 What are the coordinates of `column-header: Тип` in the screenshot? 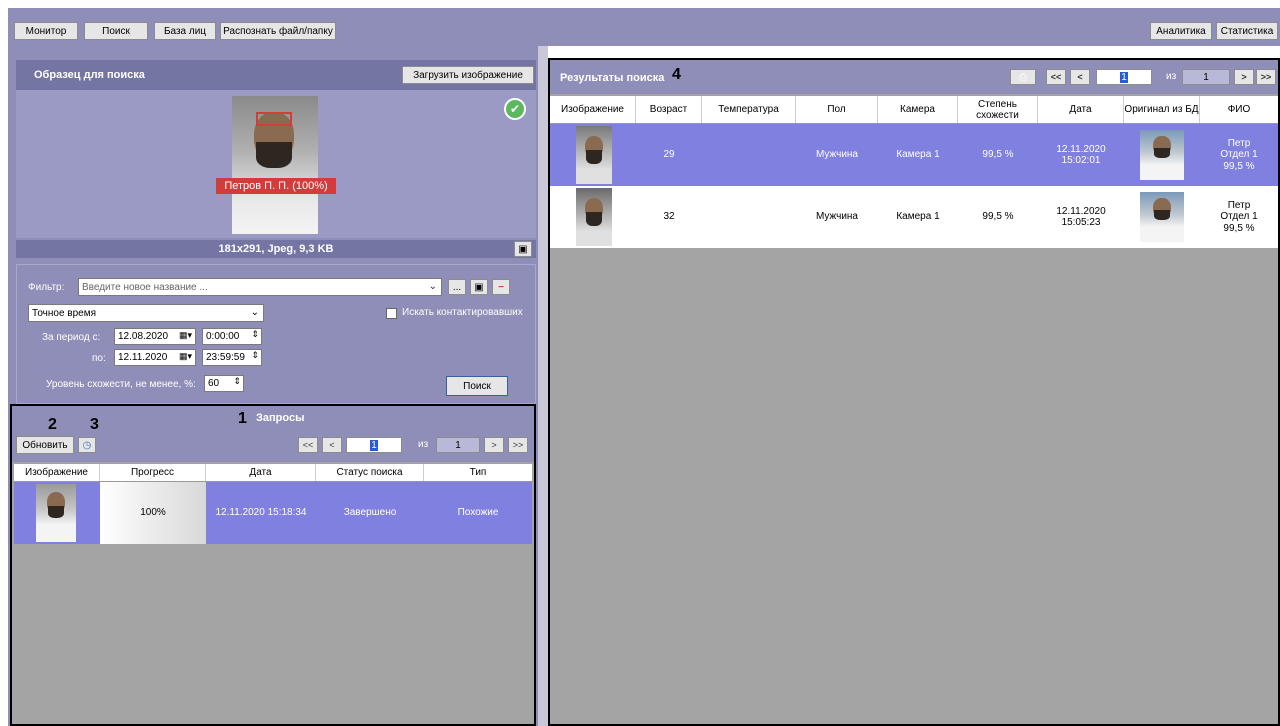 It's located at (478, 472).